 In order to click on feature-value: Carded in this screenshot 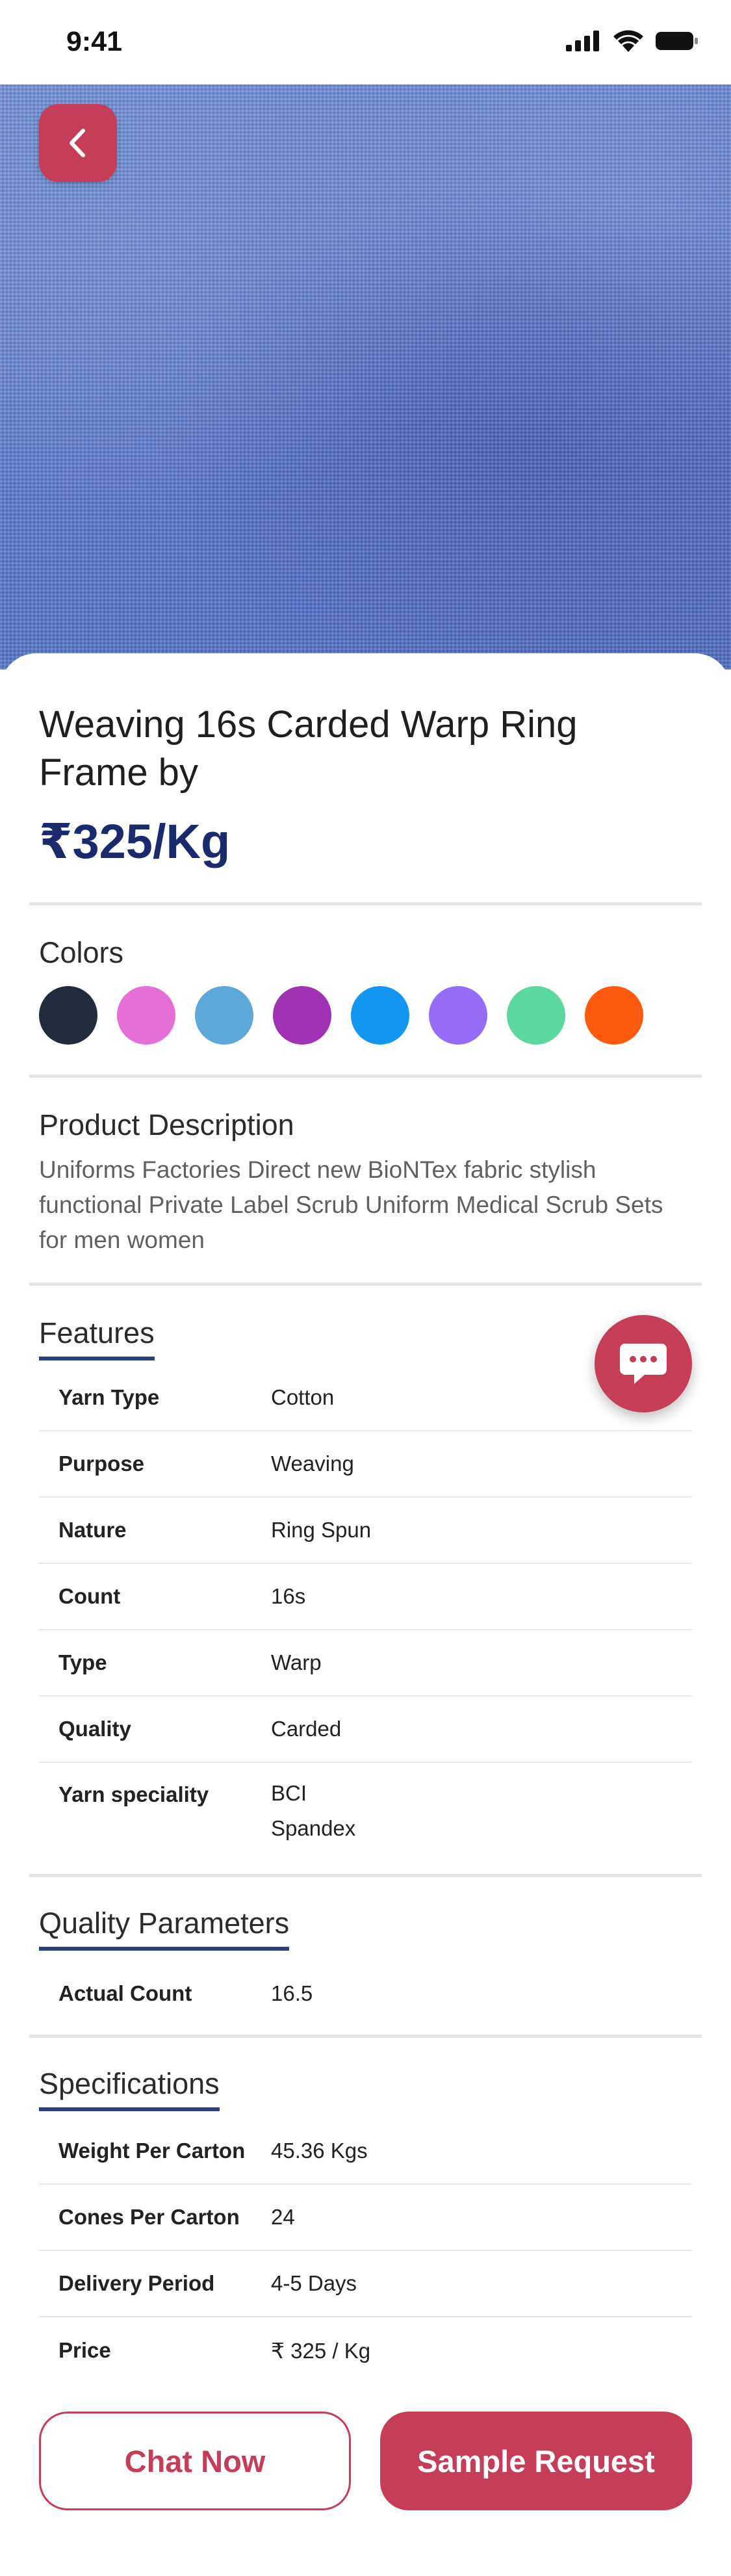, I will do `click(306, 1729)`.